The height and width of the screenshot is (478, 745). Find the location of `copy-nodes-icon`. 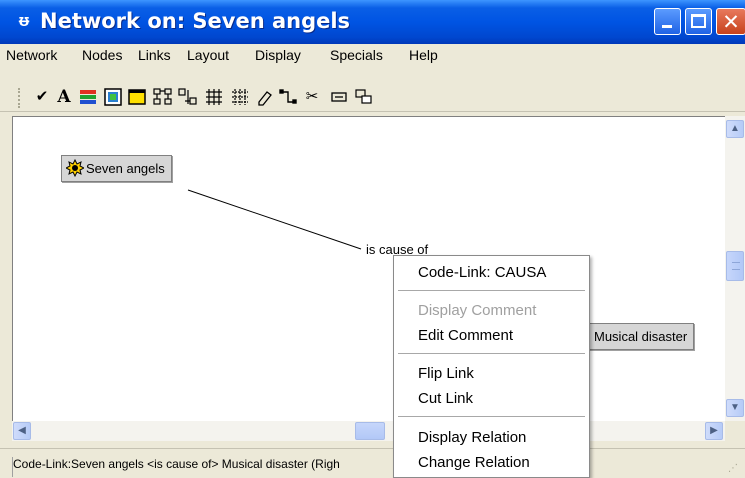

copy-nodes-icon is located at coordinates (364, 97).